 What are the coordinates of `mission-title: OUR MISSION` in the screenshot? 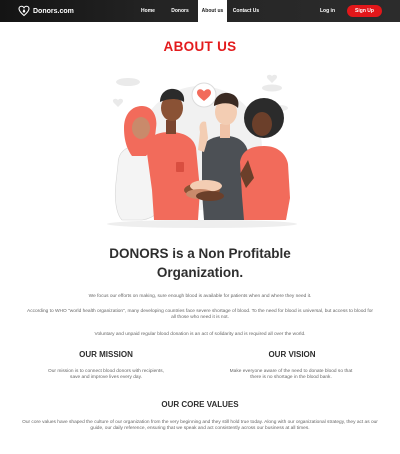 It's located at (106, 354).